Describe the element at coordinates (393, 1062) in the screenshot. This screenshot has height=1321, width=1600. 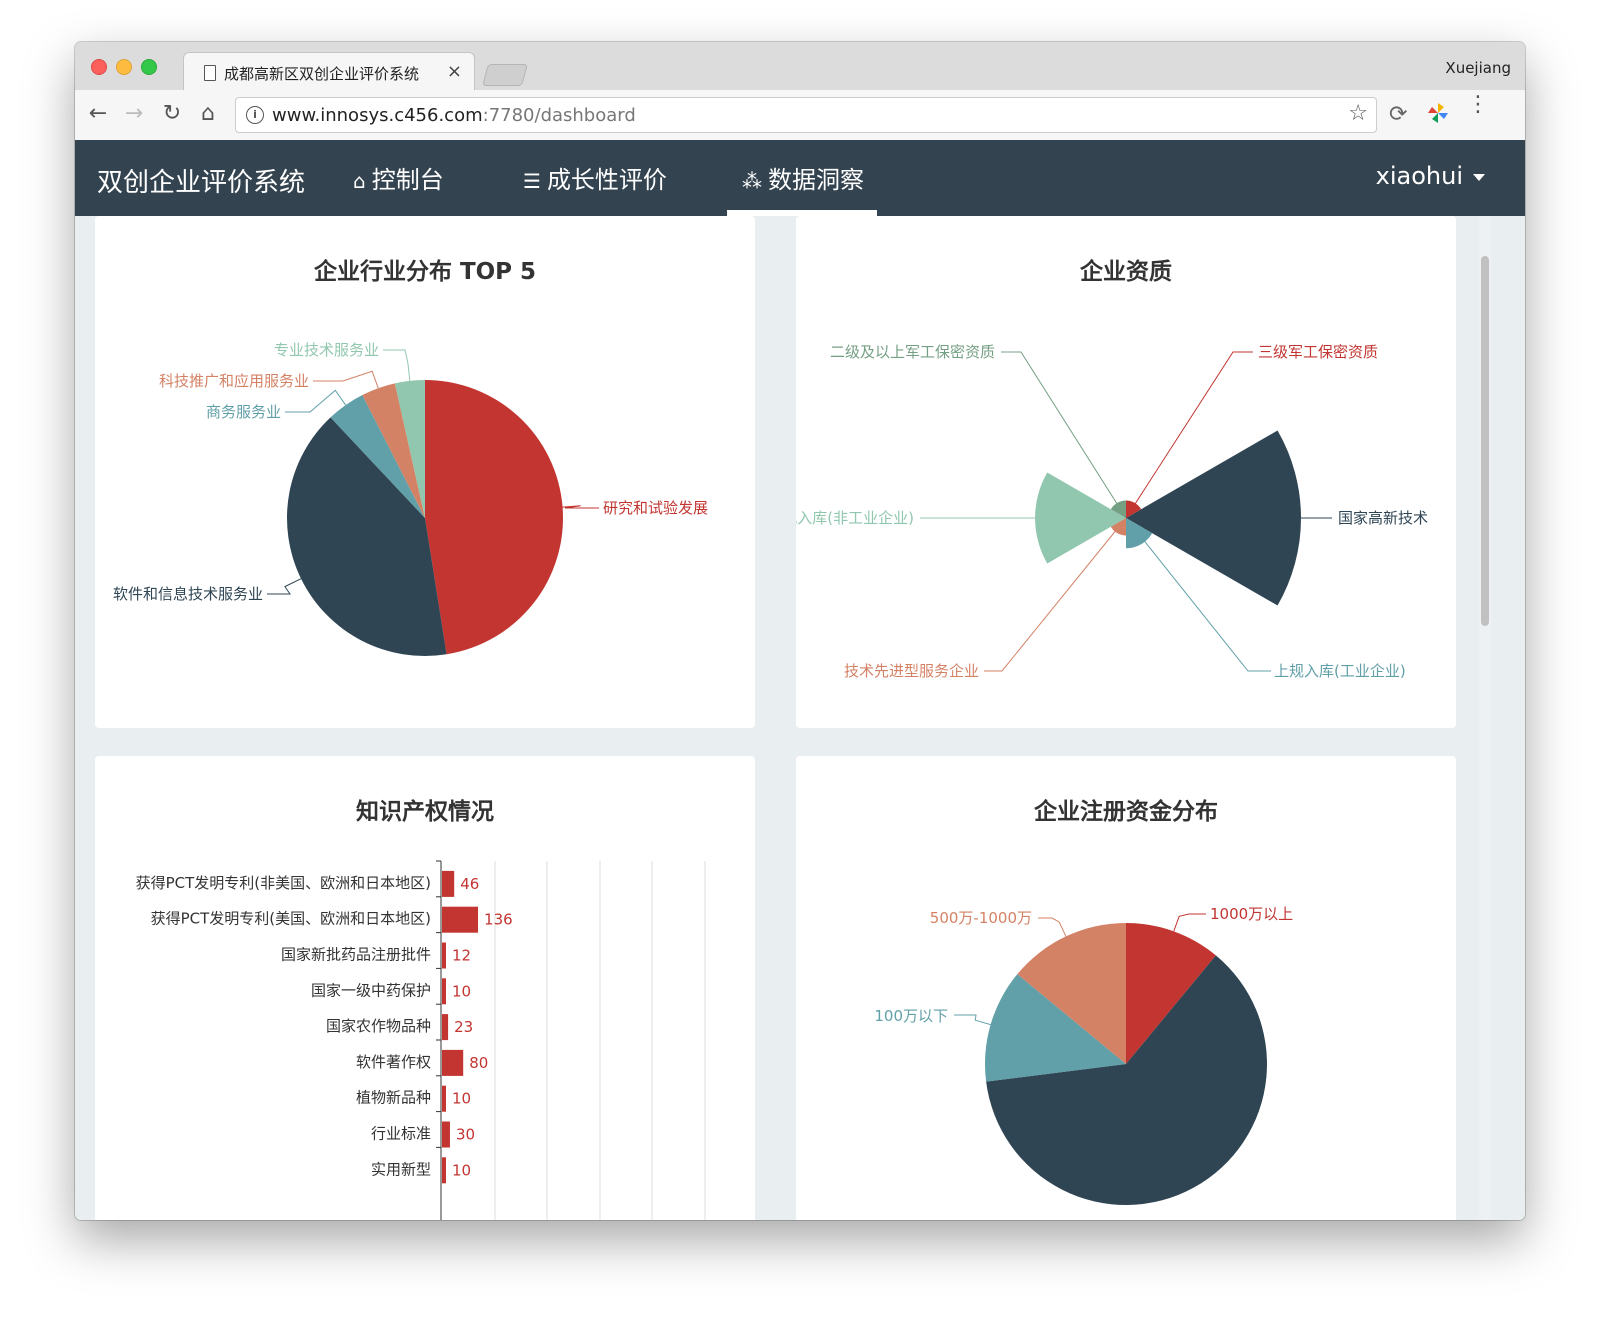
I see `category-label: 软件著作权` at that location.